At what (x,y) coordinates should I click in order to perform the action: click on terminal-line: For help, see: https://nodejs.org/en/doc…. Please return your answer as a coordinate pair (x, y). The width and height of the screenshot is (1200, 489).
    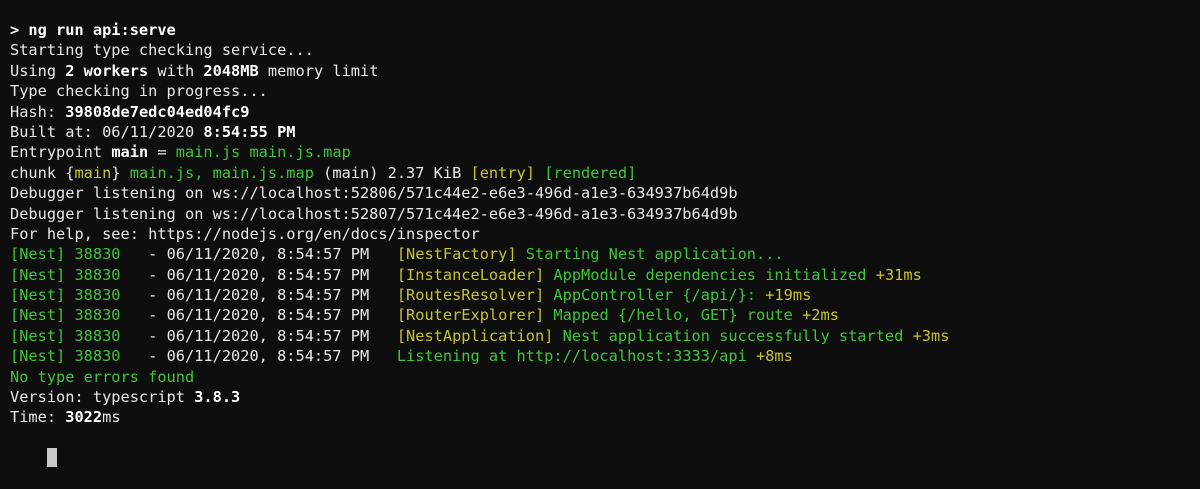
    Looking at the image, I should click on (605, 234).